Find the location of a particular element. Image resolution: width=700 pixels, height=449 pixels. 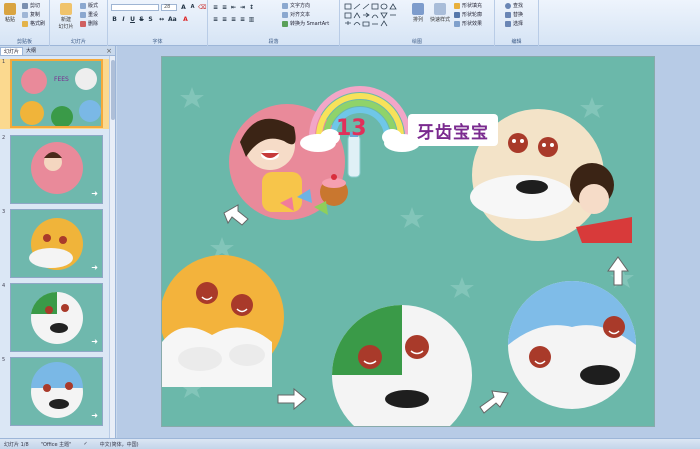

paste-button: 粘贴 is located at coordinates (10, 13).